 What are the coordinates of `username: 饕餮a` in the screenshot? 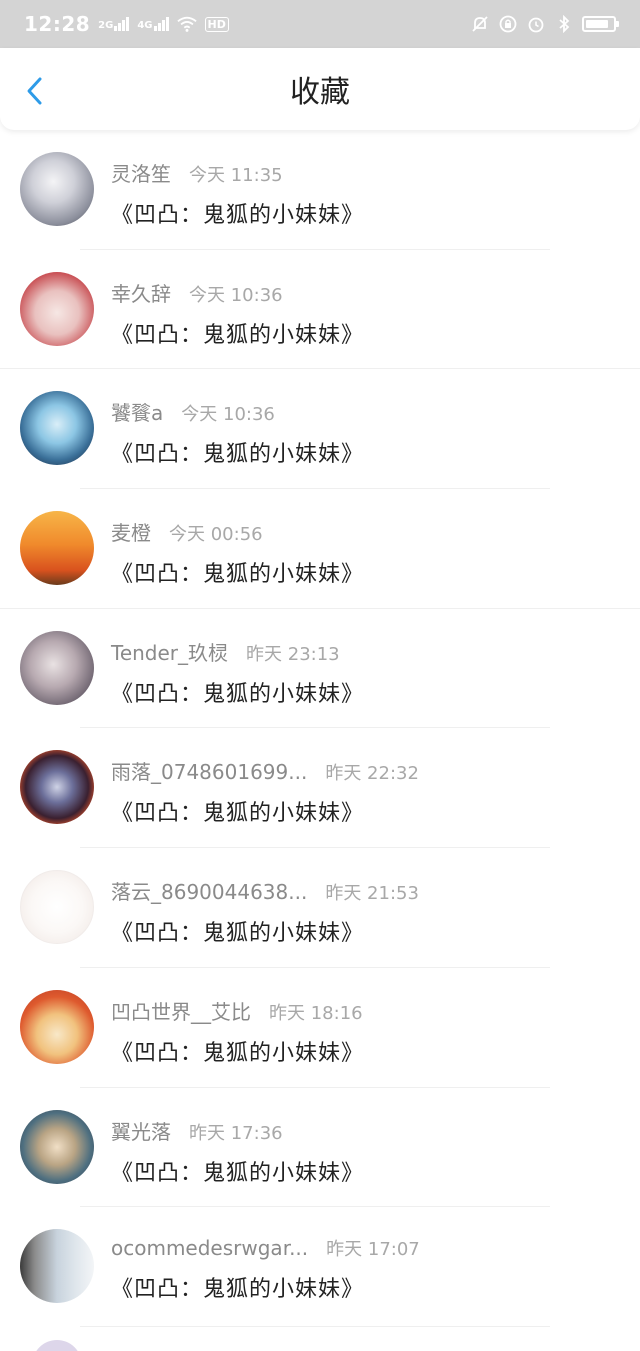 It's located at (137, 411).